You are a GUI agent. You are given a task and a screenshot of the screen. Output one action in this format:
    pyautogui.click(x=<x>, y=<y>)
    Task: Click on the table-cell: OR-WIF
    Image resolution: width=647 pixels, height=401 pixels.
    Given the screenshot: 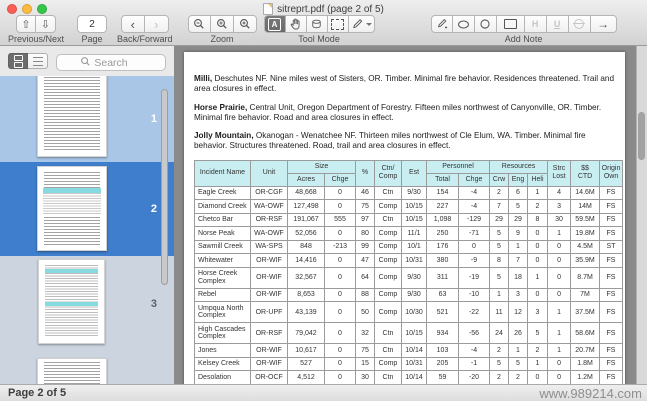 What is the action you would take?
    pyautogui.click(x=269, y=364)
    